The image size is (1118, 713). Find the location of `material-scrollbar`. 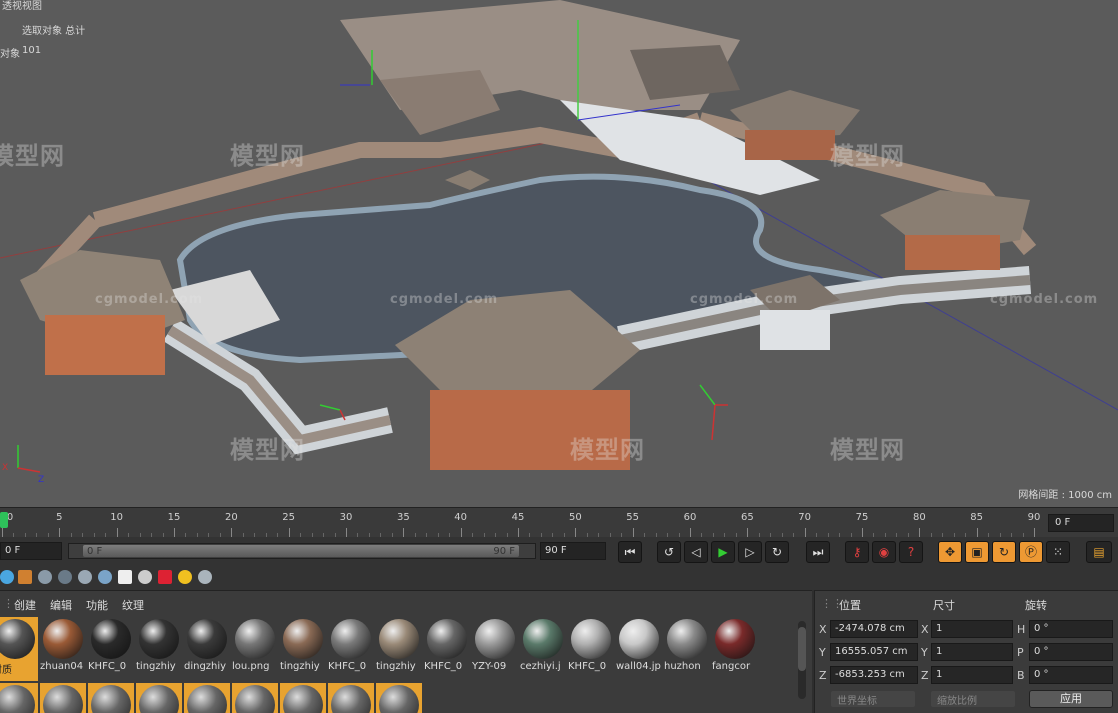

material-scrollbar is located at coordinates (802, 660).